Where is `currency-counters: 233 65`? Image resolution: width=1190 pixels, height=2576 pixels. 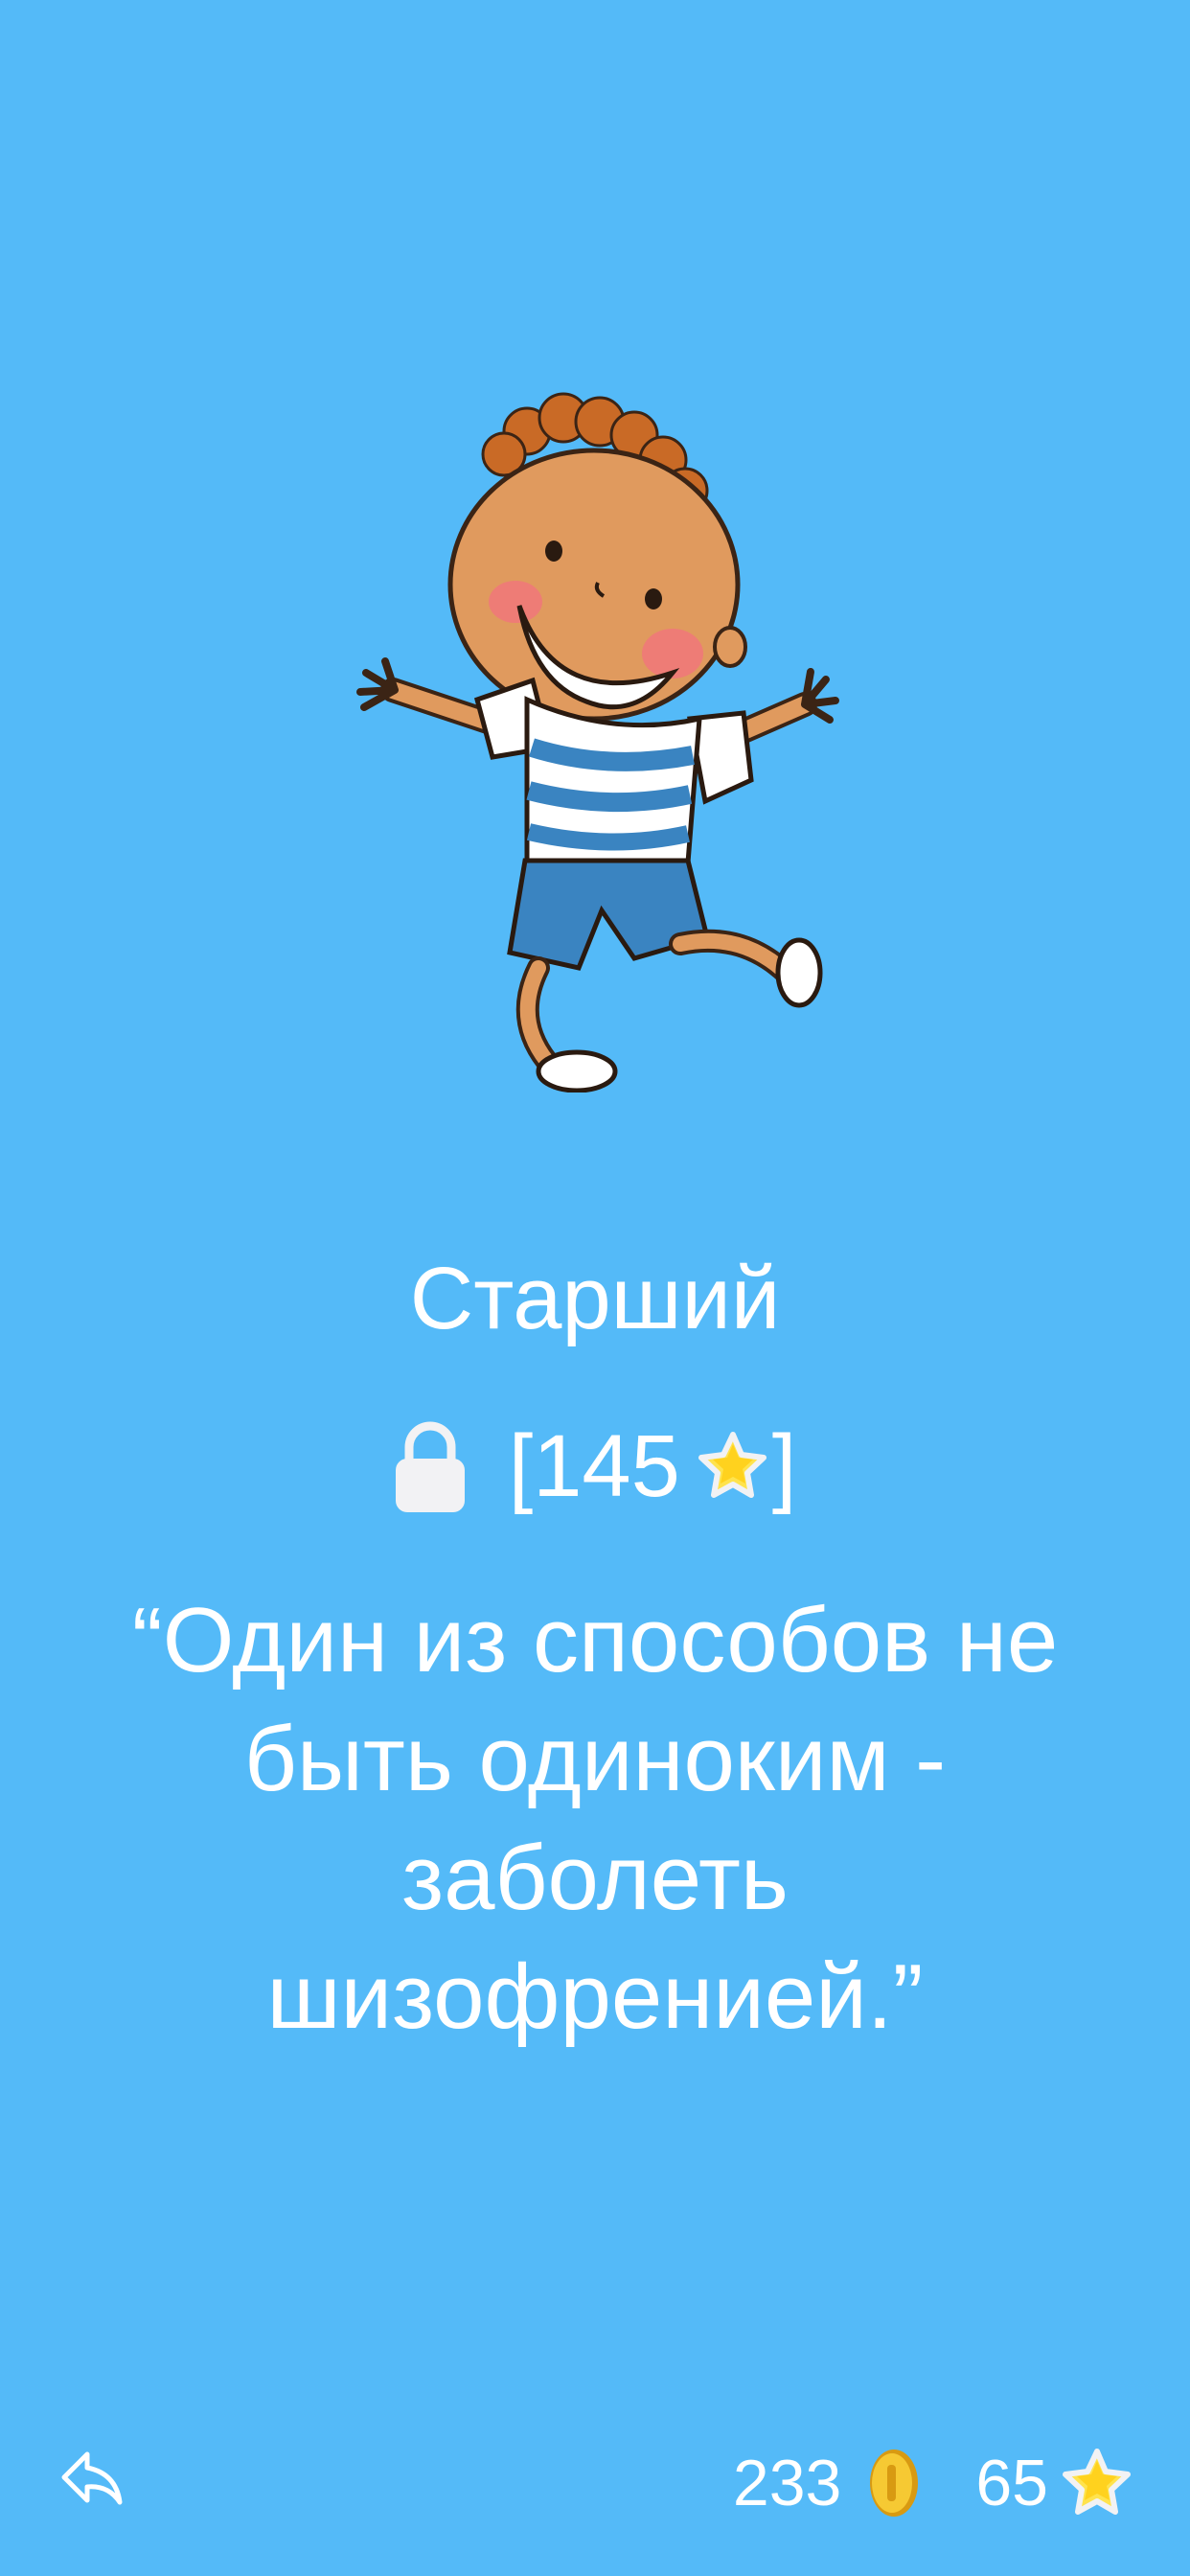 currency-counters: 233 65 is located at coordinates (933, 2483).